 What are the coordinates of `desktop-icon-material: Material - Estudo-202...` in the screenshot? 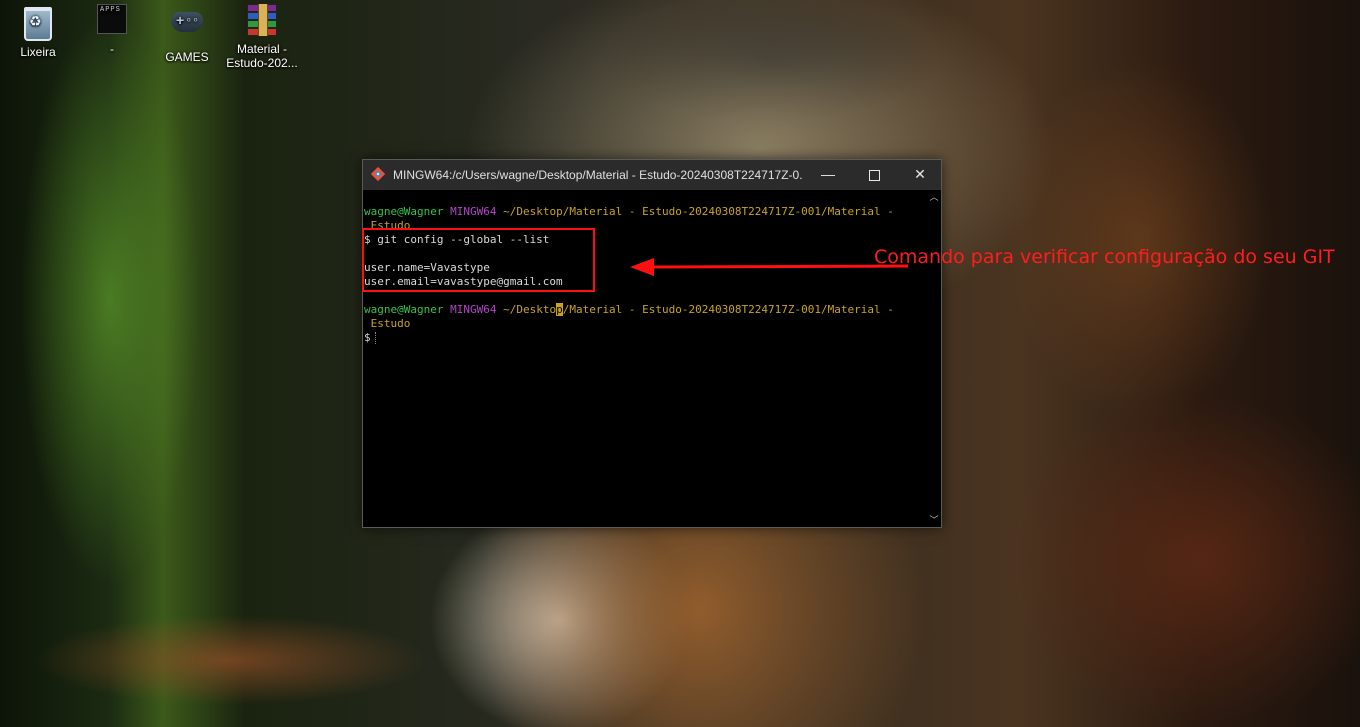 It's located at (262, 37).